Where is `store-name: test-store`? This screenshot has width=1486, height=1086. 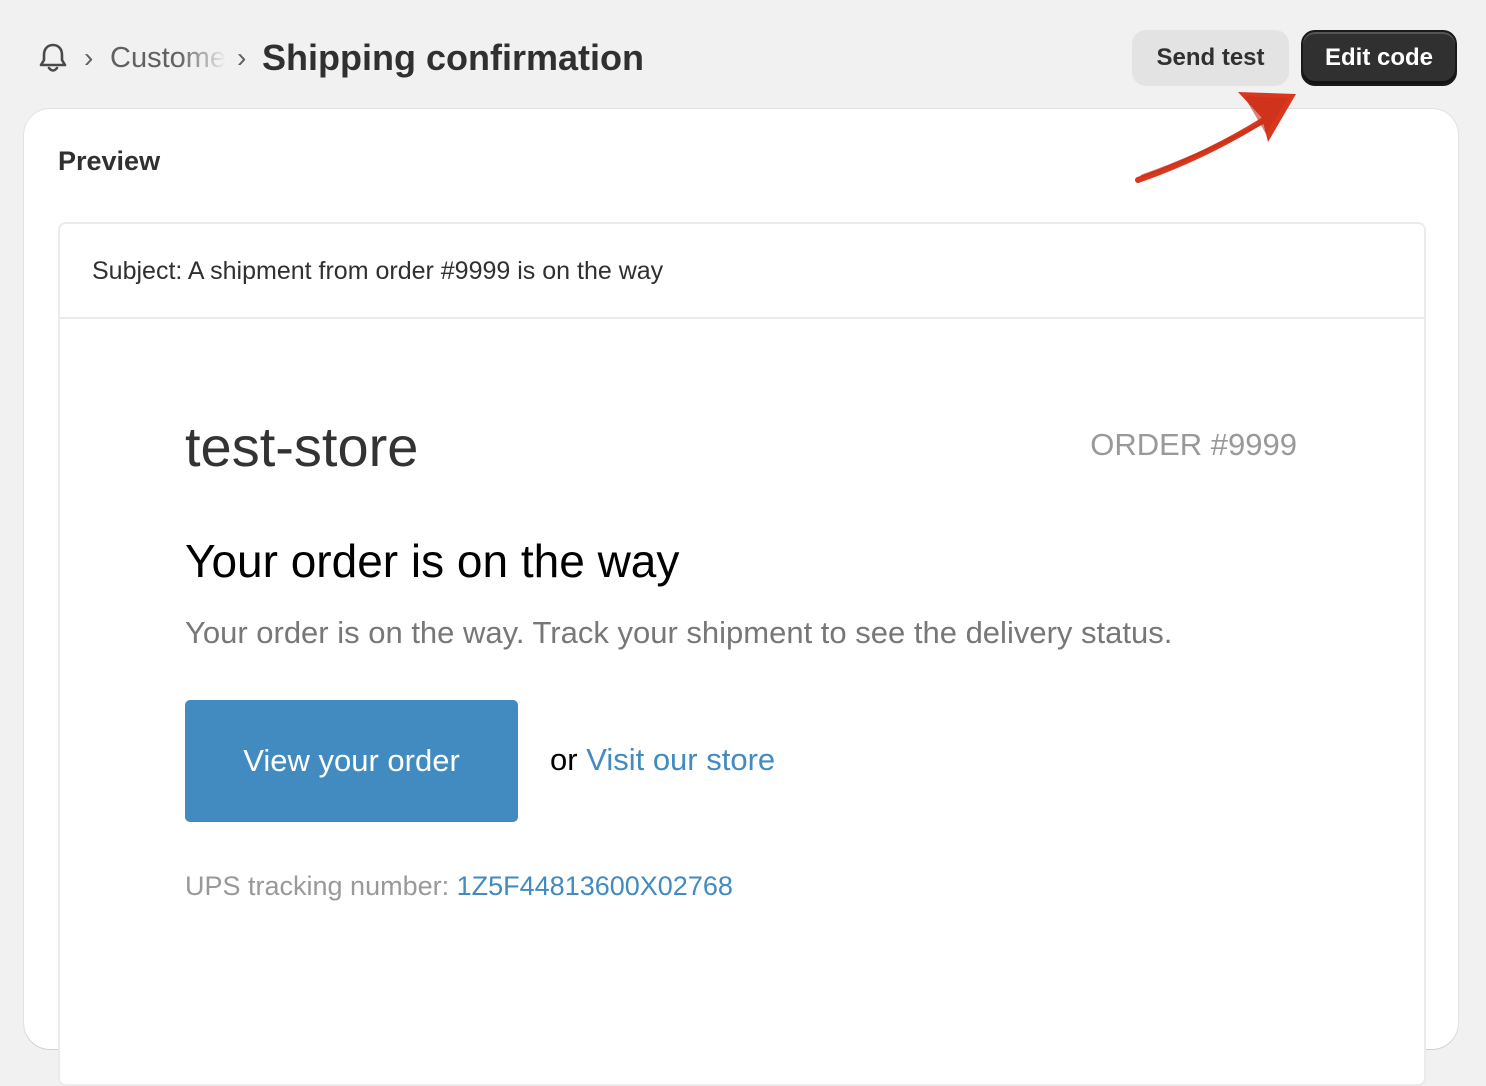 store-name: test-store is located at coordinates (302, 446).